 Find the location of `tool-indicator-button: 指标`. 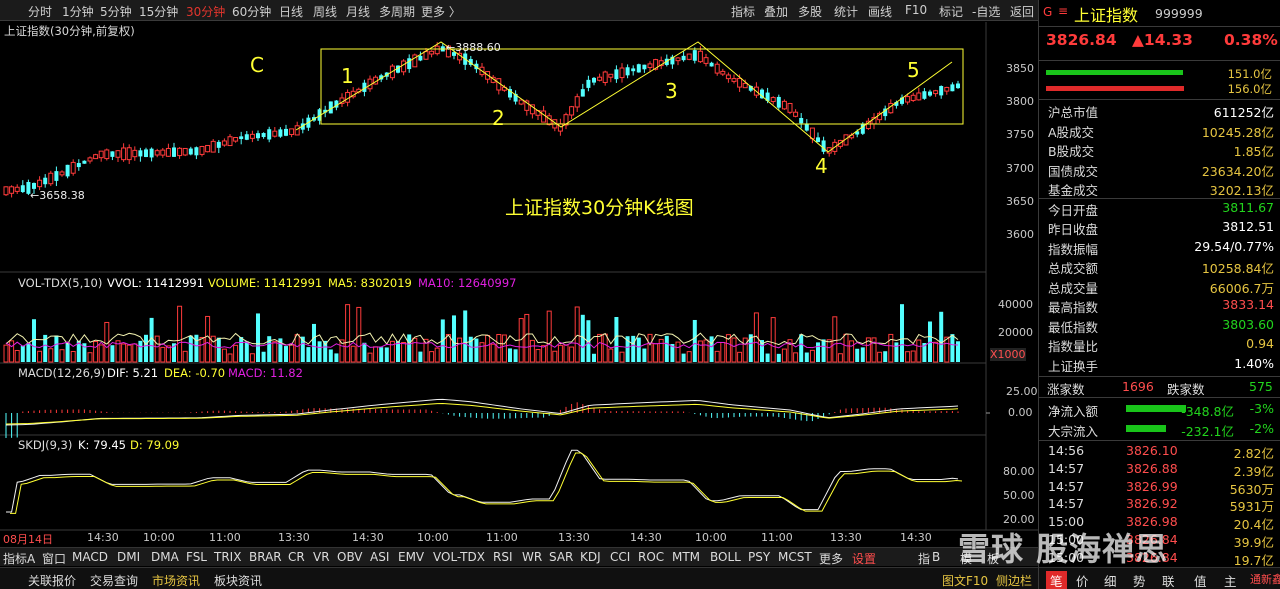

tool-indicator-button: 指标 is located at coordinates (743, 11).